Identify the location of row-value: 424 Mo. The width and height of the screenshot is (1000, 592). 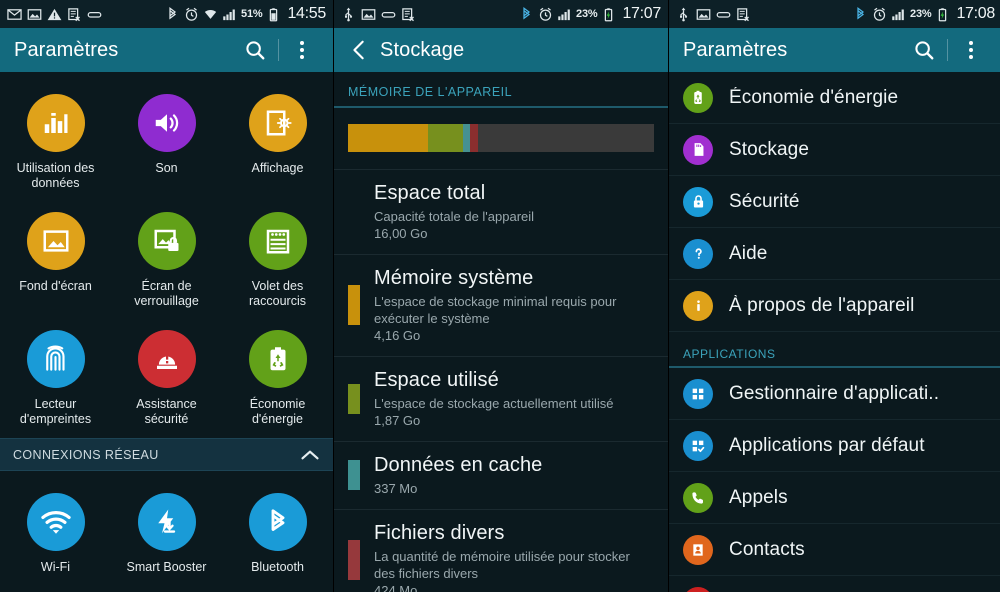
(396, 587).